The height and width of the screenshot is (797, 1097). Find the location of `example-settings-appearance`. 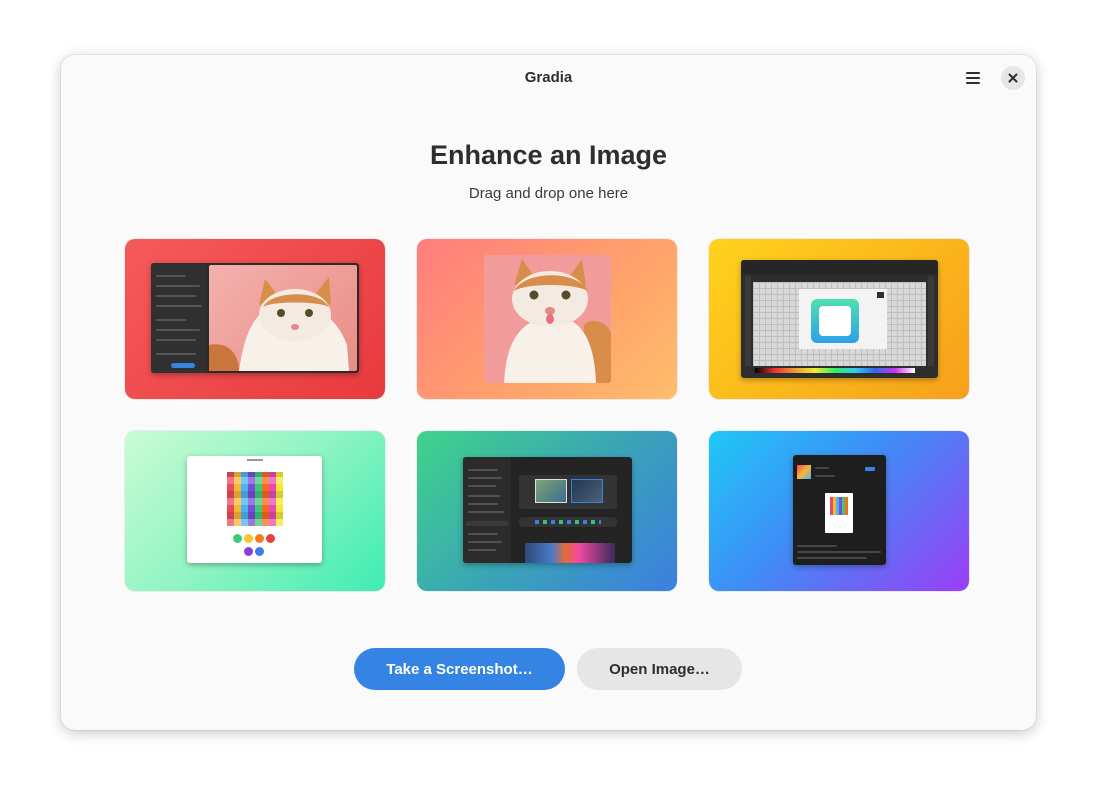

example-settings-appearance is located at coordinates (547, 511).